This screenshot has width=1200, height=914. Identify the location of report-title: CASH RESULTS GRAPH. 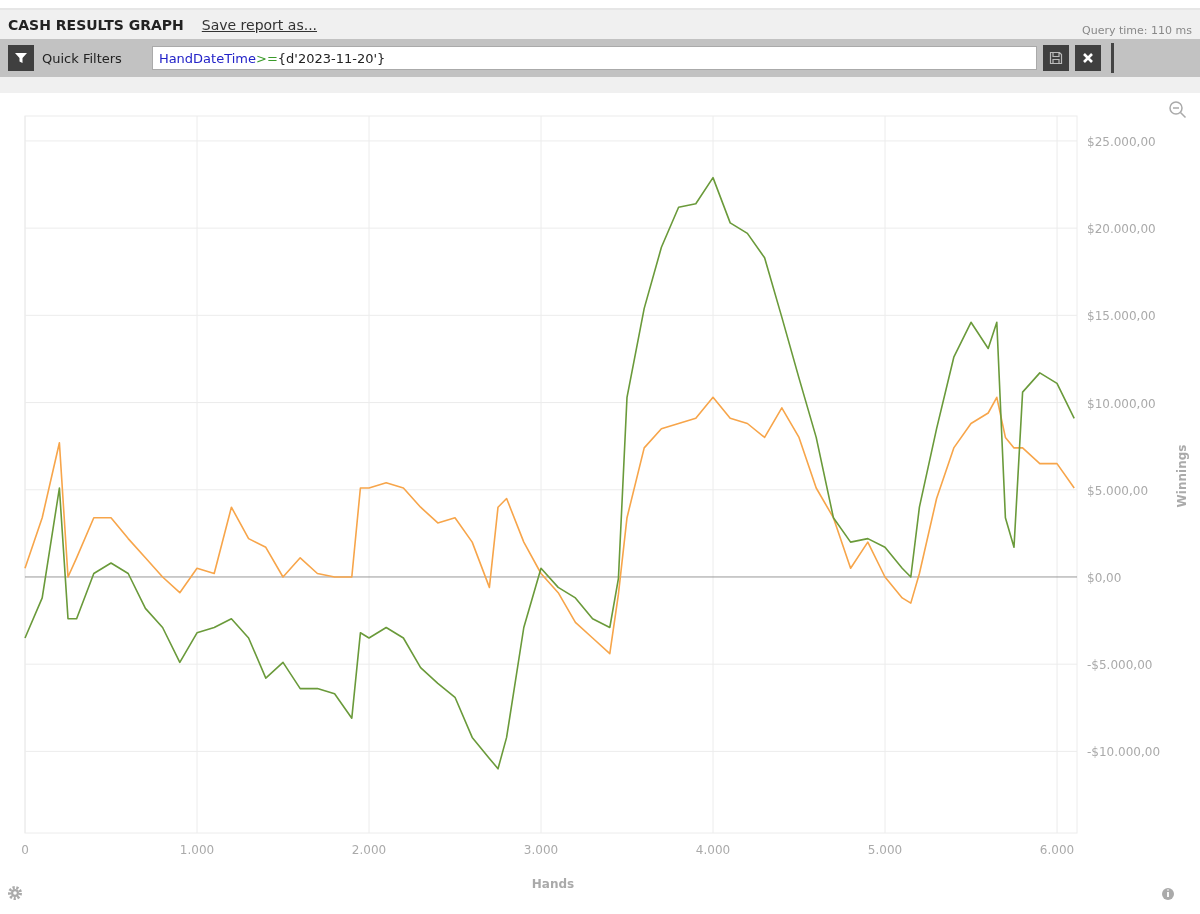
(96, 24).